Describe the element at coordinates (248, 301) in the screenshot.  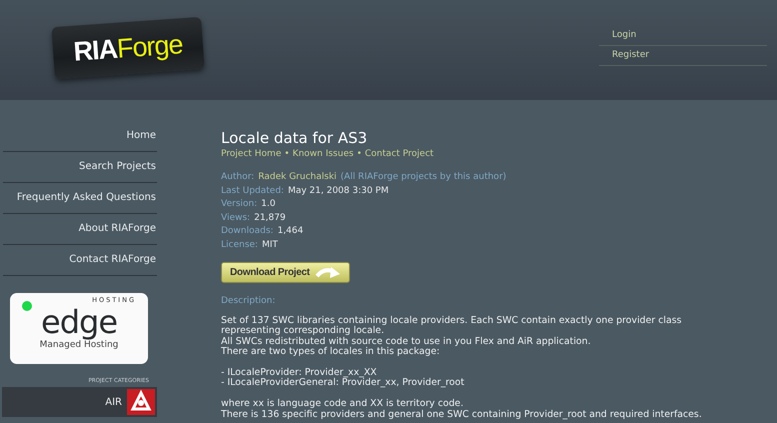
I see `description-label: Description:` at that location.